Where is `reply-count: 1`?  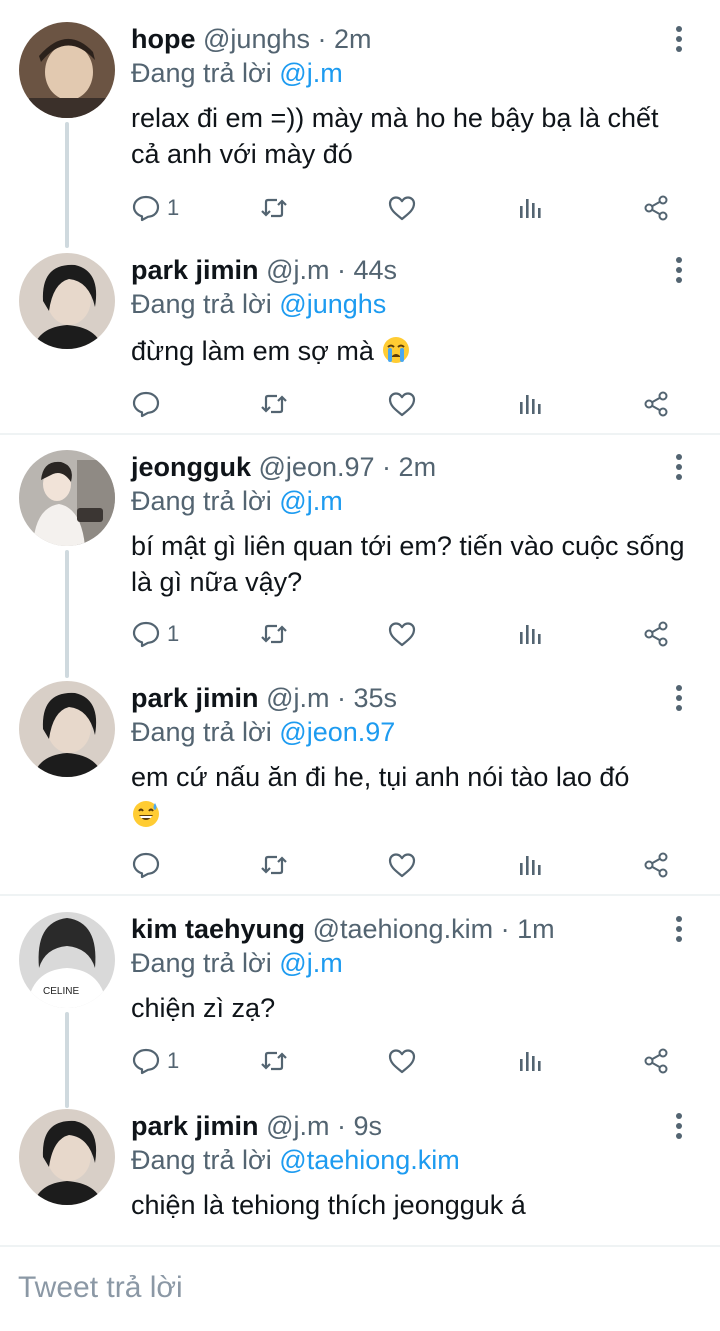 reply-count: 1 is located at coordinates (173, 633).